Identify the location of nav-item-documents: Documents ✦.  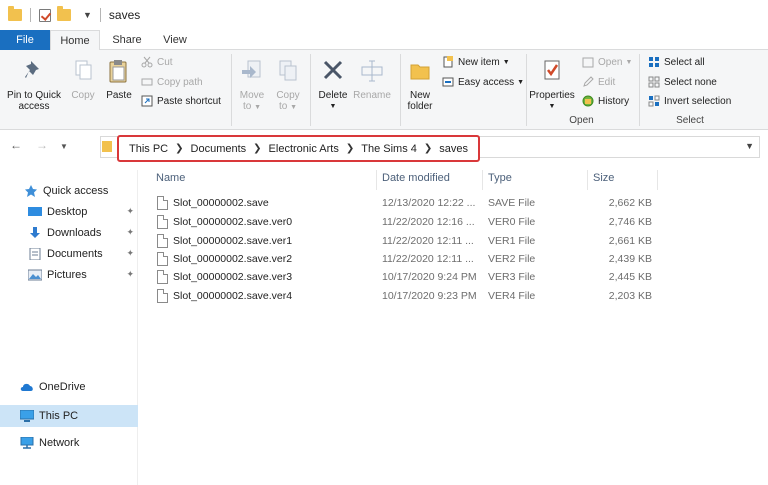
(69, 254).